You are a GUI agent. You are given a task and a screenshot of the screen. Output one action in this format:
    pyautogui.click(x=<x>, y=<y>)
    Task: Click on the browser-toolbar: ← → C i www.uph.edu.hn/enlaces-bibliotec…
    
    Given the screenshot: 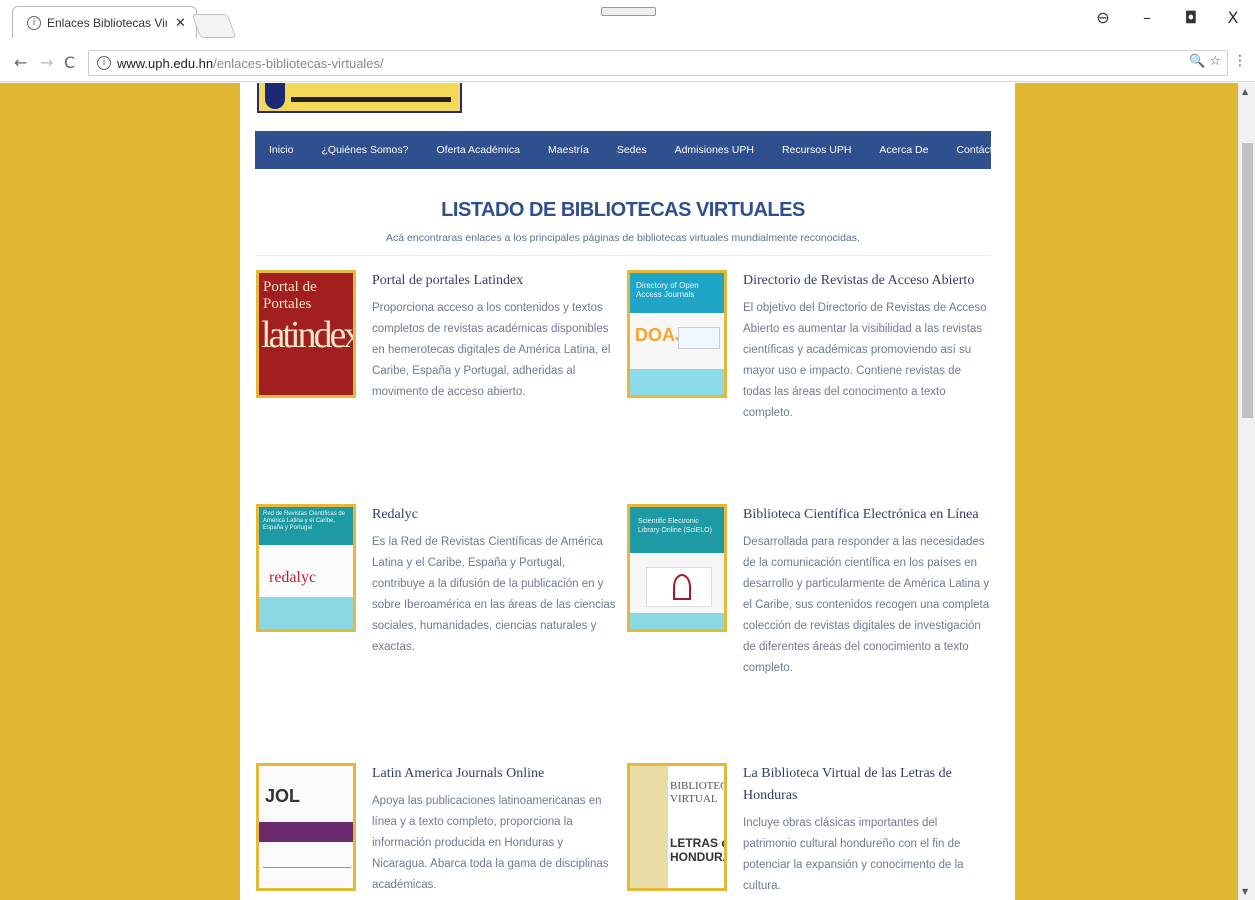 What is the action you would take?
    pyautogui.click(x=627, y=63)
    